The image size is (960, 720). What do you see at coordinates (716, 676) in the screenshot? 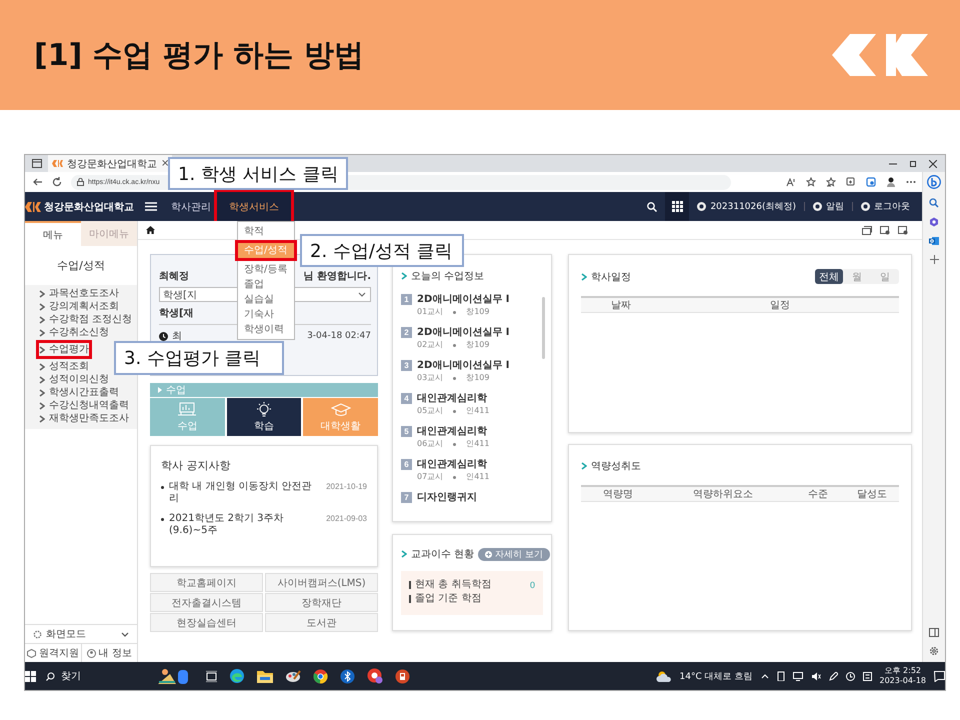
I see `weather-text: 14°C 대체로 흐림` at bounding box center [716, 676].